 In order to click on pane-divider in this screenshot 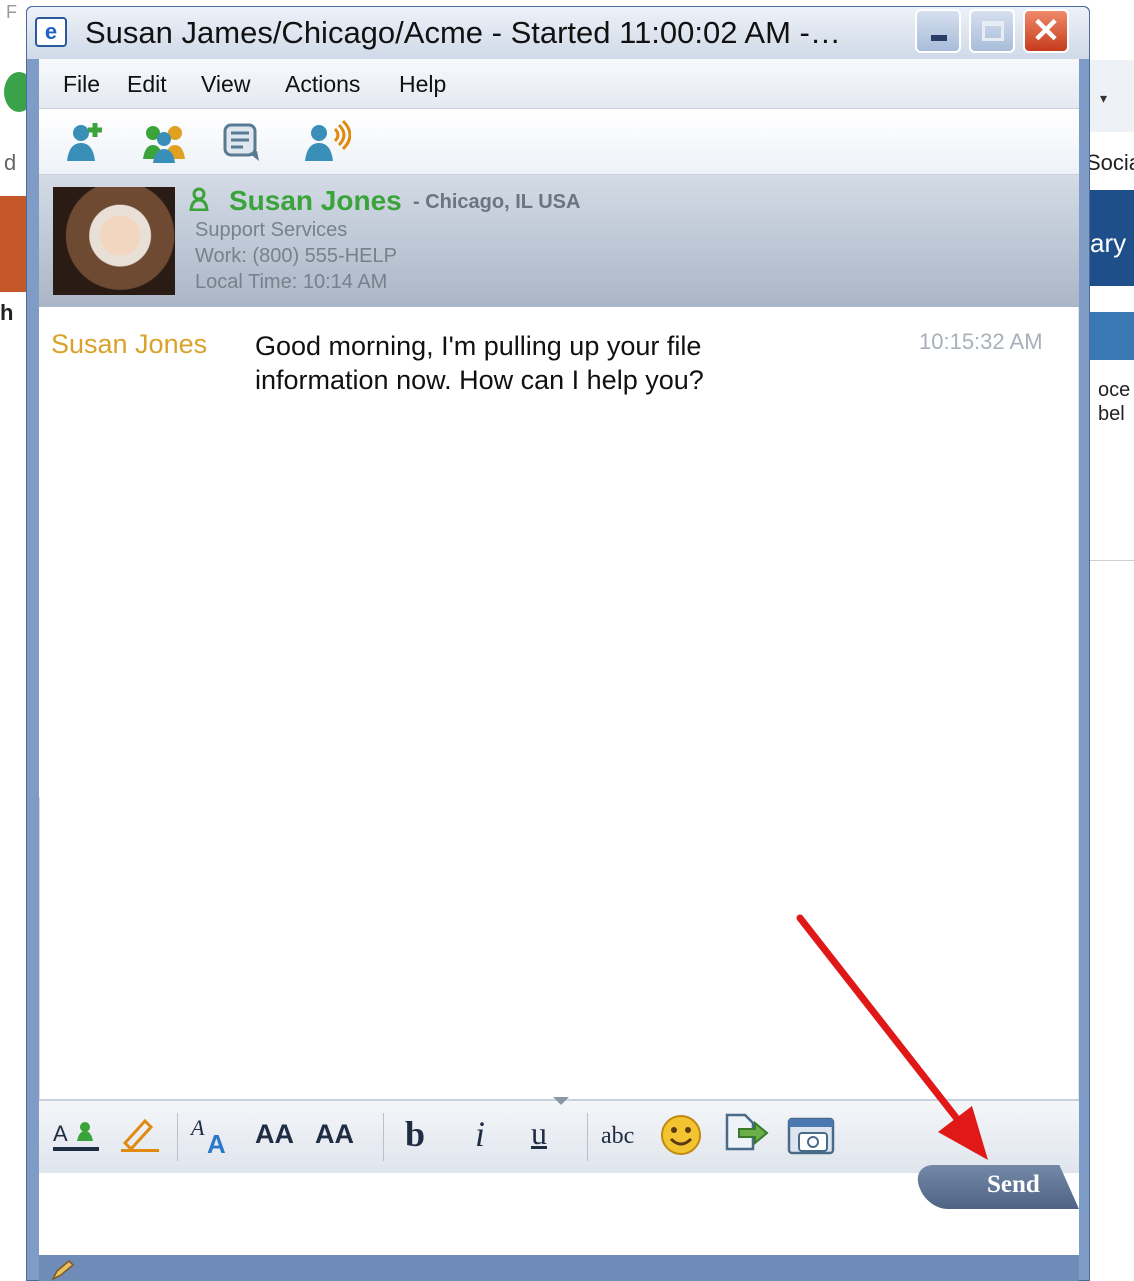, I will do `click(39, 952)`.